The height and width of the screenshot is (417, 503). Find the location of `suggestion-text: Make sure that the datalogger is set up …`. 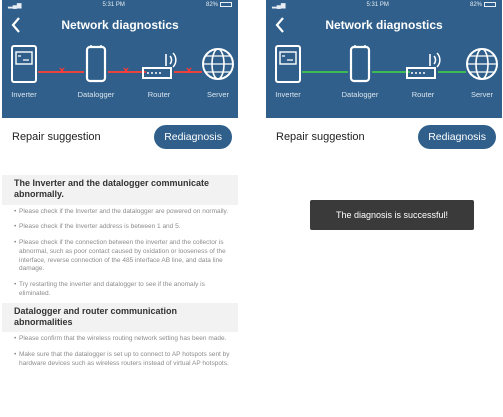

suggestion-text: Make sure that the datalogger is set up … is located at coordinates (124, 358).